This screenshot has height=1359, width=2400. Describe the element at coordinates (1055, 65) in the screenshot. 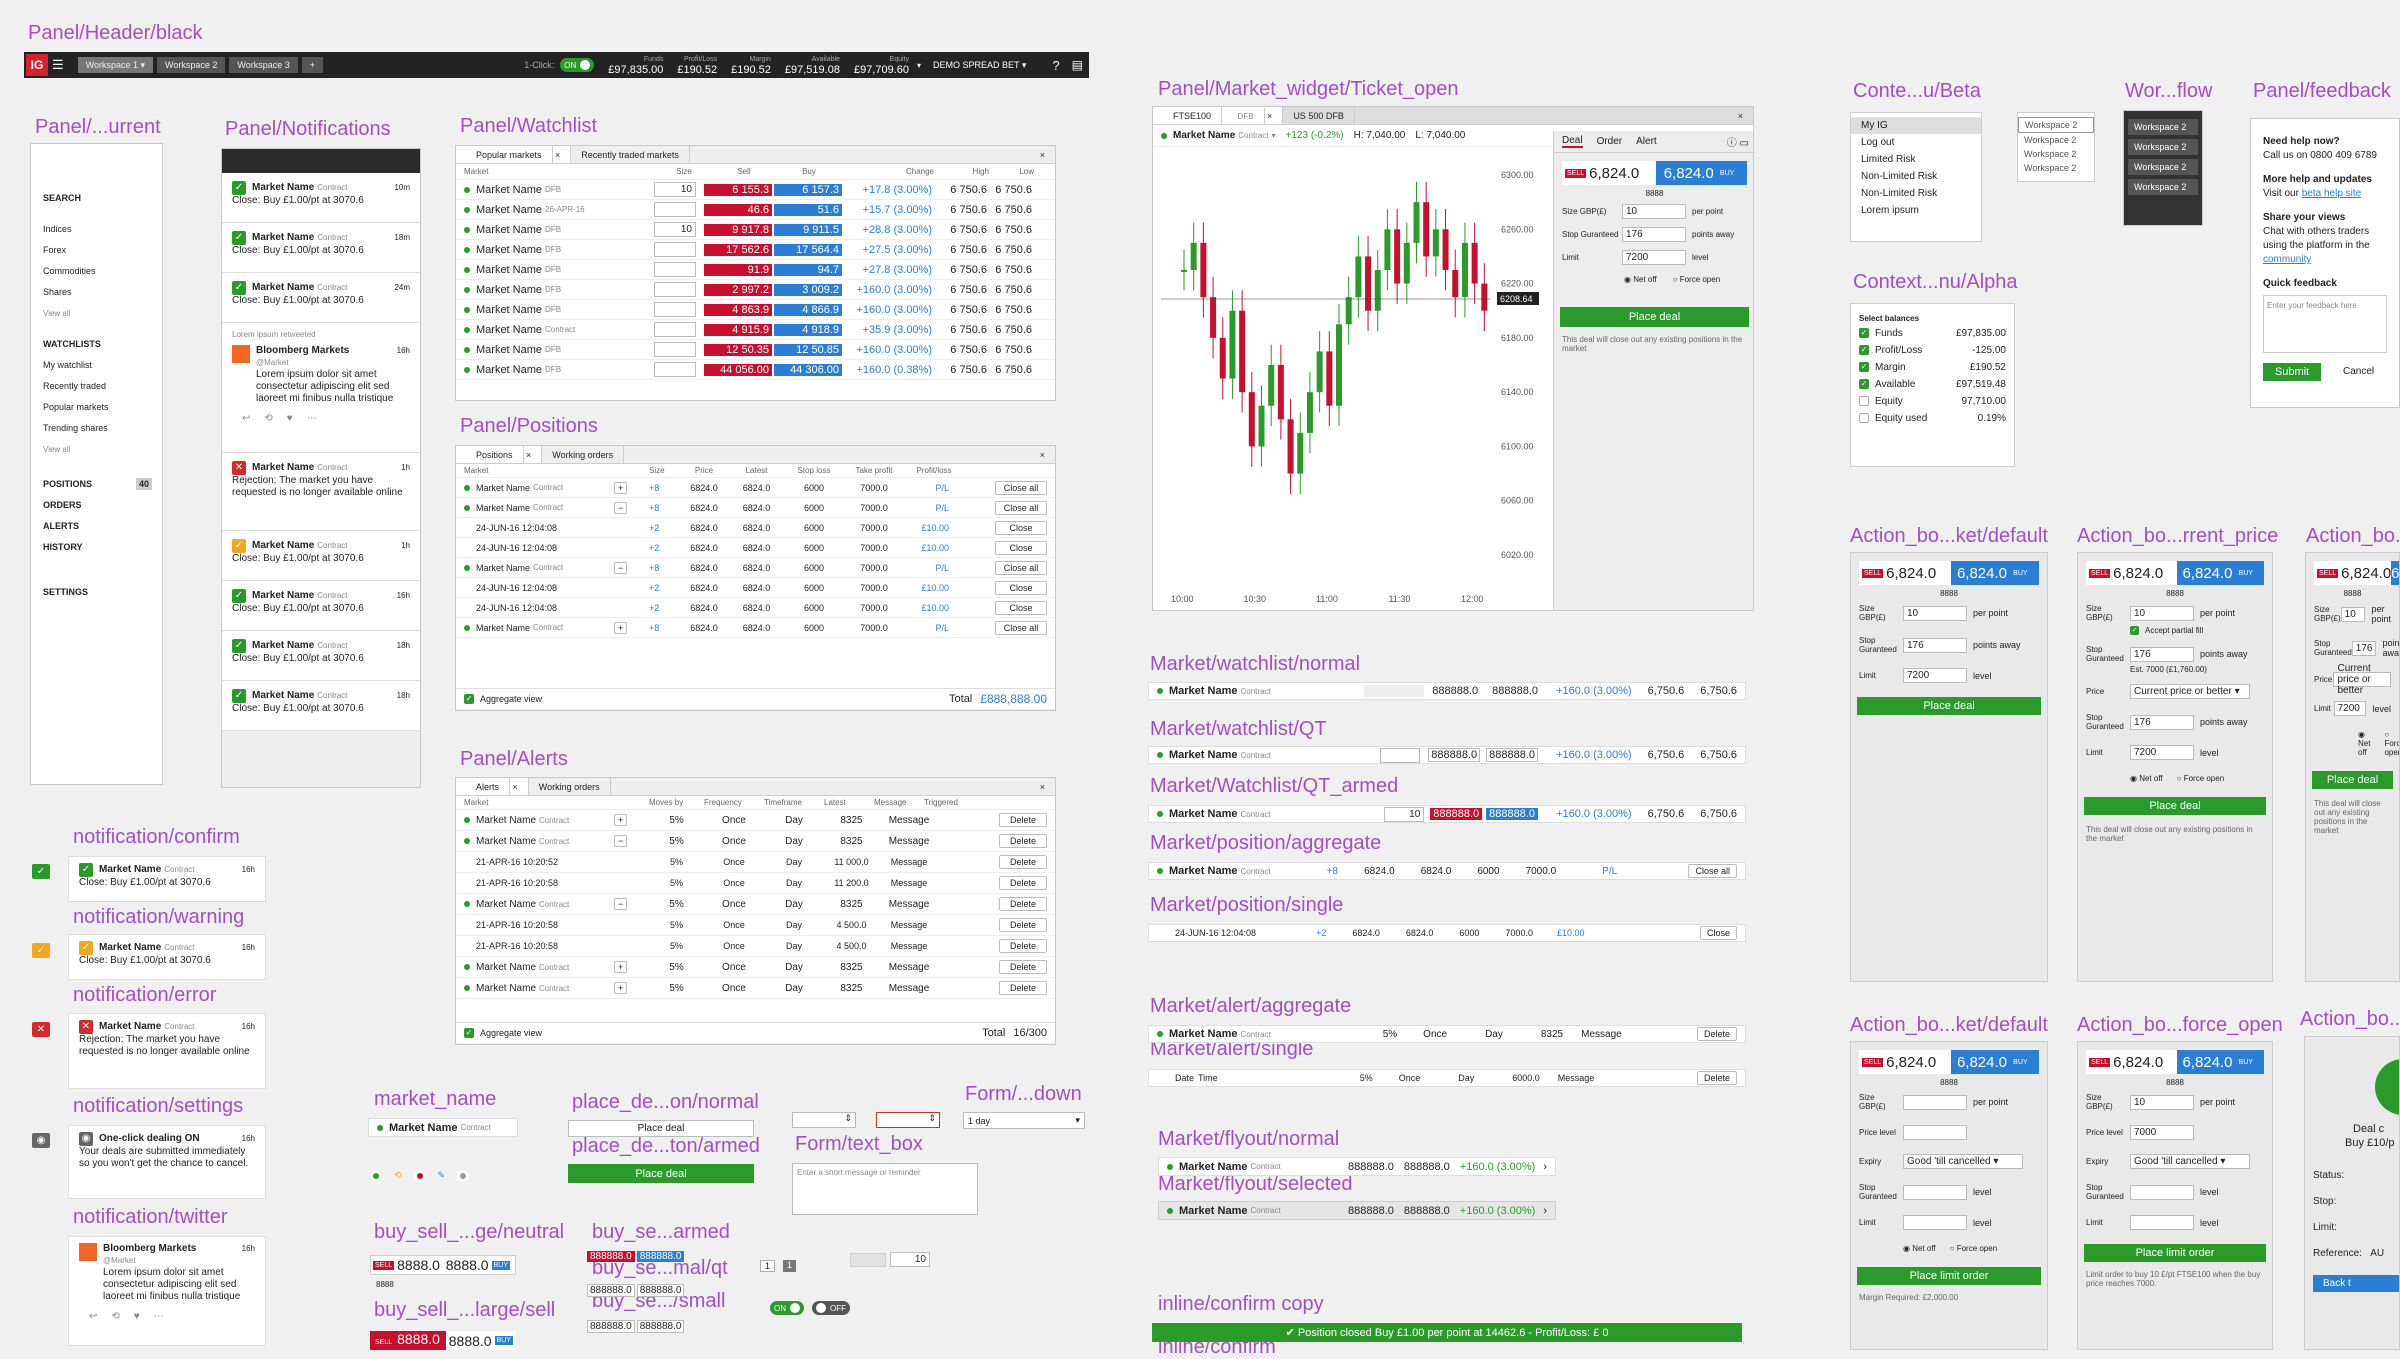

I see `help-icon: ?` at that location.